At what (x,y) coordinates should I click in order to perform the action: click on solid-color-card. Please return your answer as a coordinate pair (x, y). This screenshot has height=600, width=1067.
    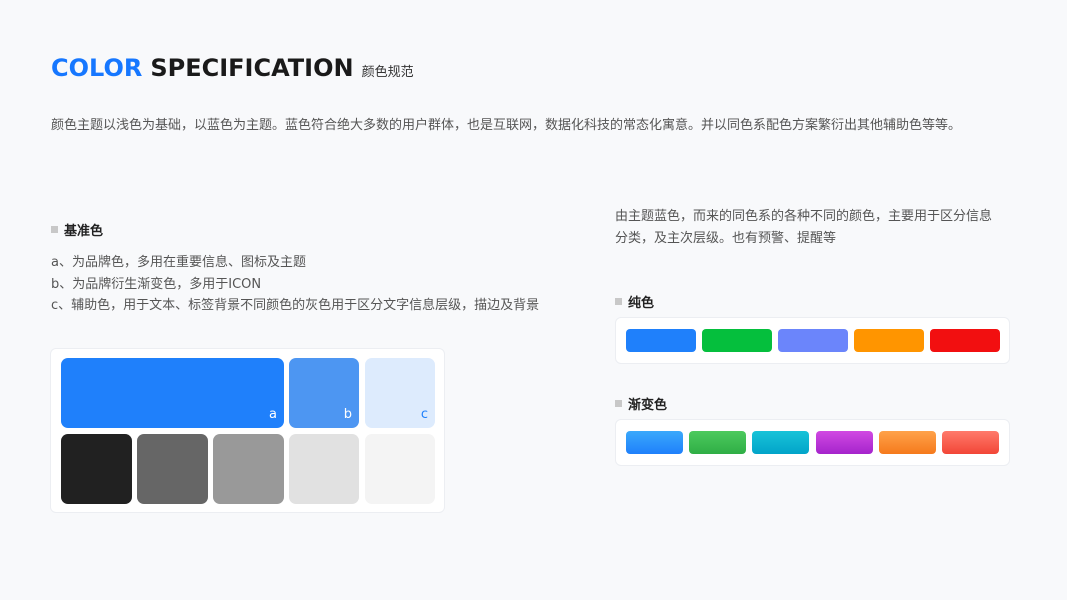
    Looking at the image, I should click on (812, 340).